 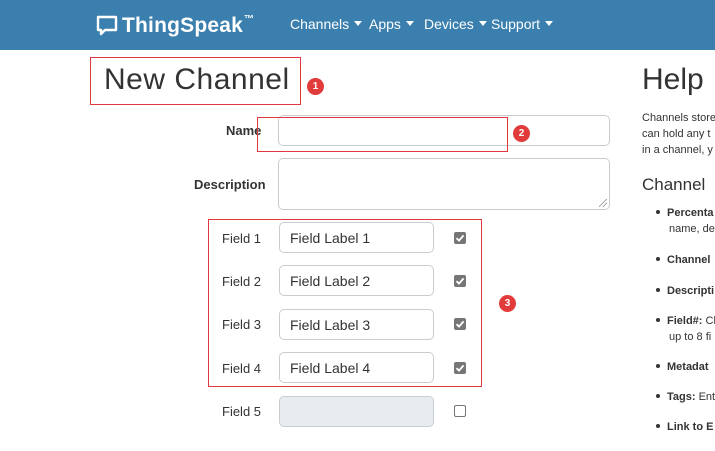 I want to click on nav-apps-label: Apps, so click(x=385, y=24).